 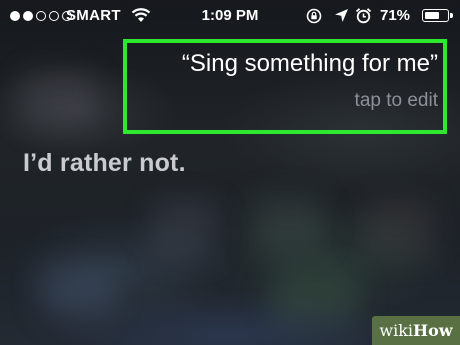 What do you see at coordinates (310, 64) in the screenshot?
I see `siri-query-text: “Sing something for me”` at bounding box center [310, 64].